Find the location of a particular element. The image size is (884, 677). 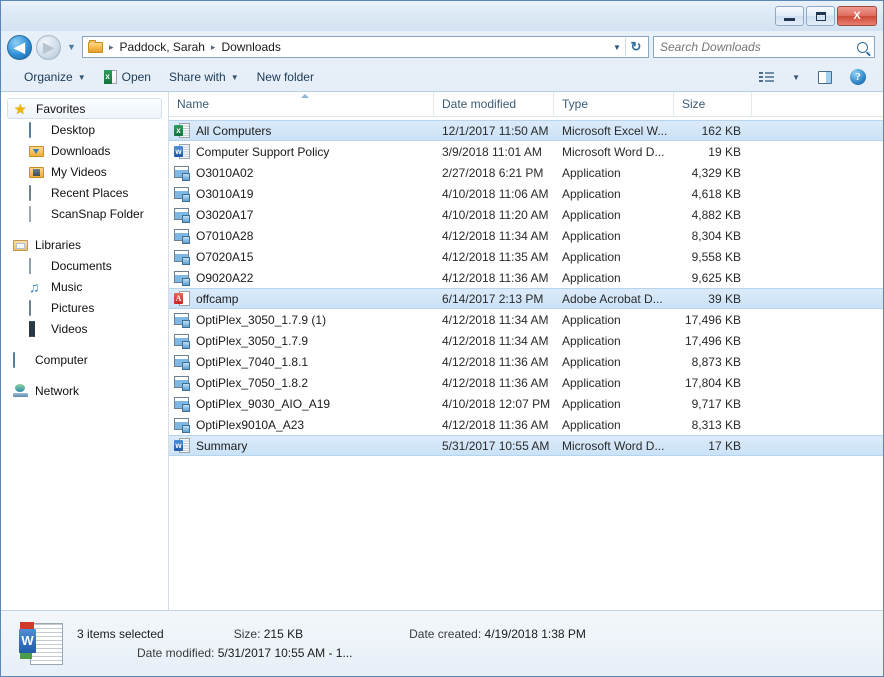

breadcrumb-item-user: Paddock, Sarah is located at coordinates (162, 47).